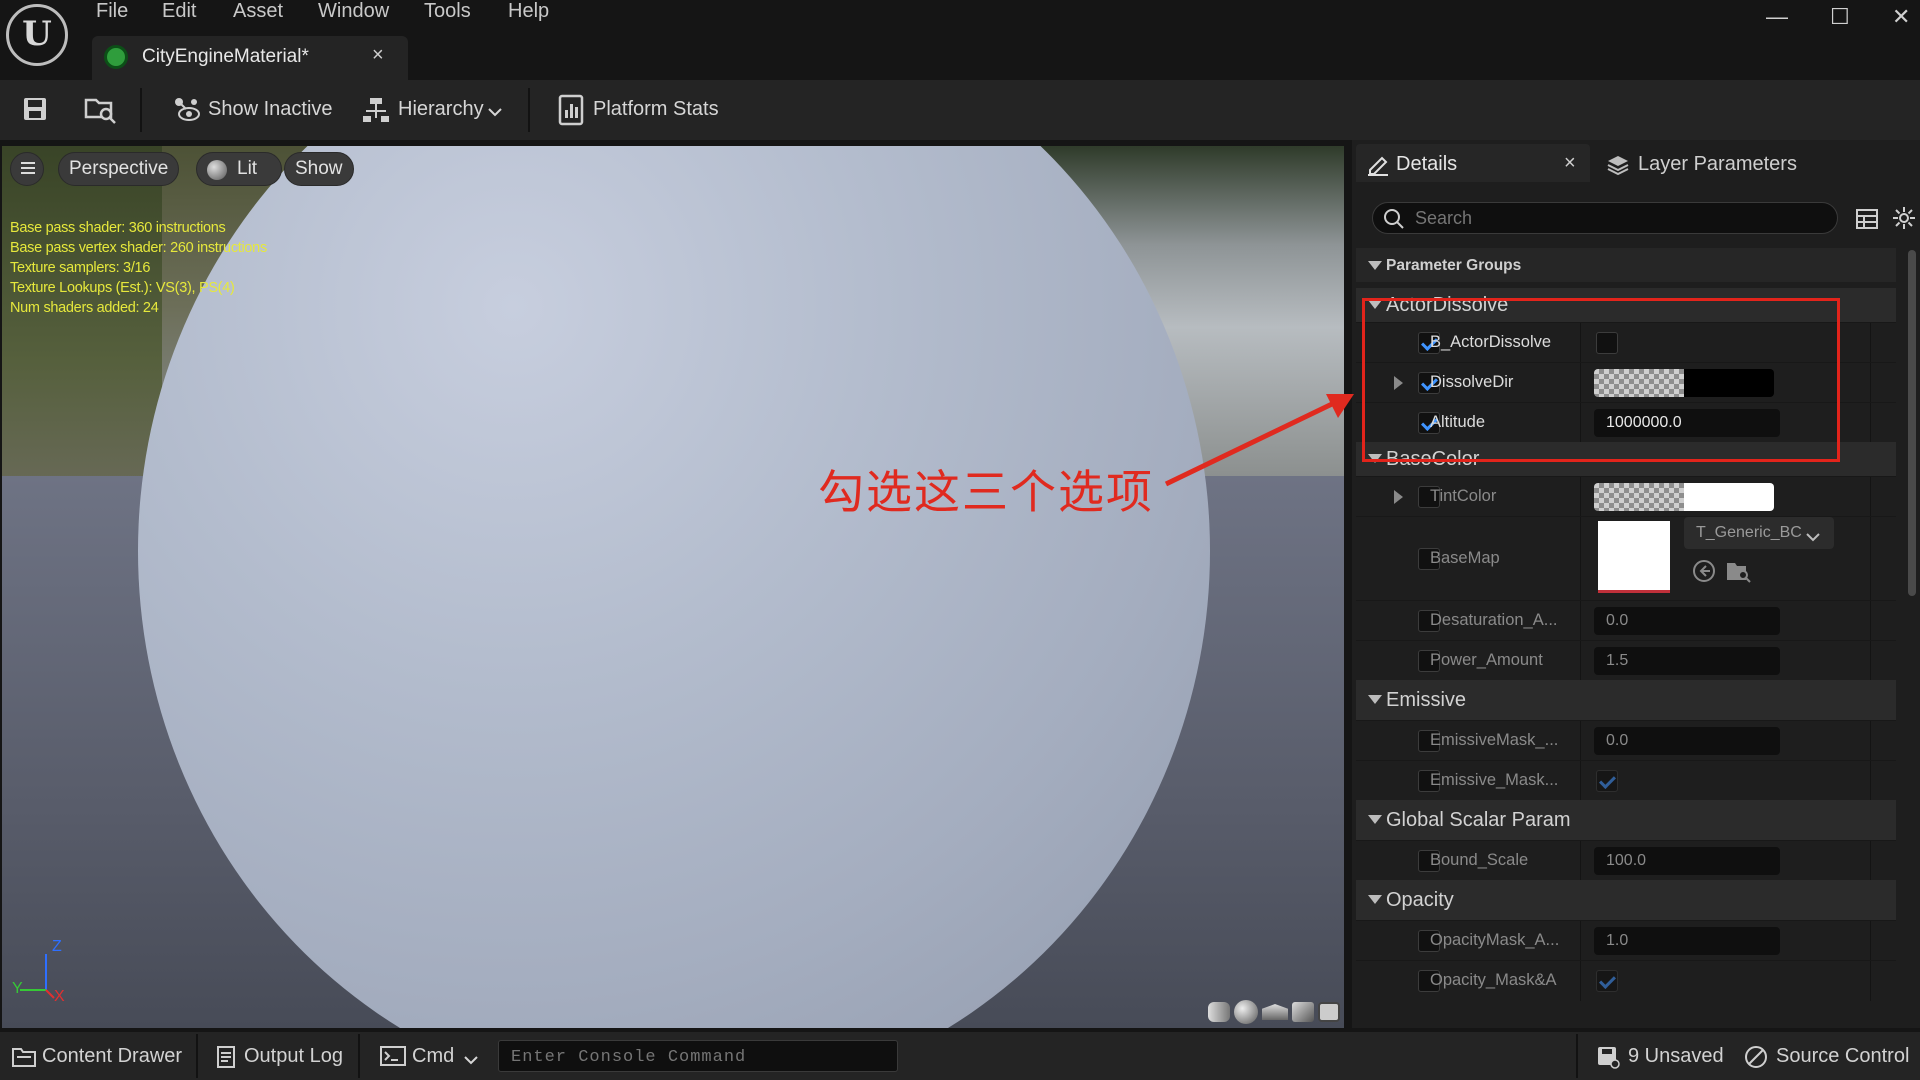 Image resolution: width=1920 pixels, height=1080 pixels. What do you see at coordinates (119, 169) in the screenshot?
I see `perspective-button: Perspective` at bounding box center [119, 169].